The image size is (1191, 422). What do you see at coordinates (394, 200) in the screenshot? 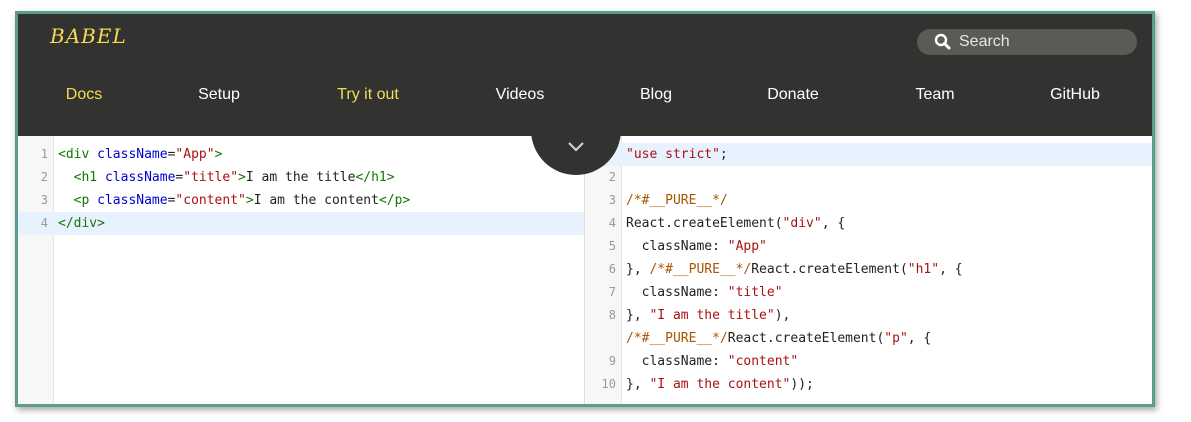
I see `code-token: </p>` at bounding box center [394, 200].